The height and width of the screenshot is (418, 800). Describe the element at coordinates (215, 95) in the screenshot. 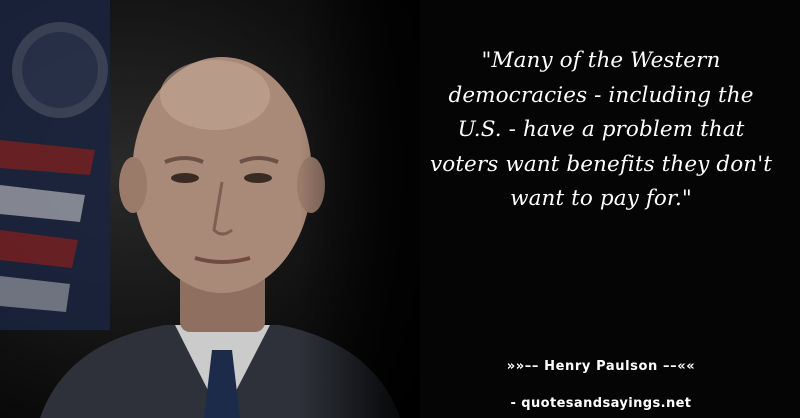

I see `head-highlight` at that location.